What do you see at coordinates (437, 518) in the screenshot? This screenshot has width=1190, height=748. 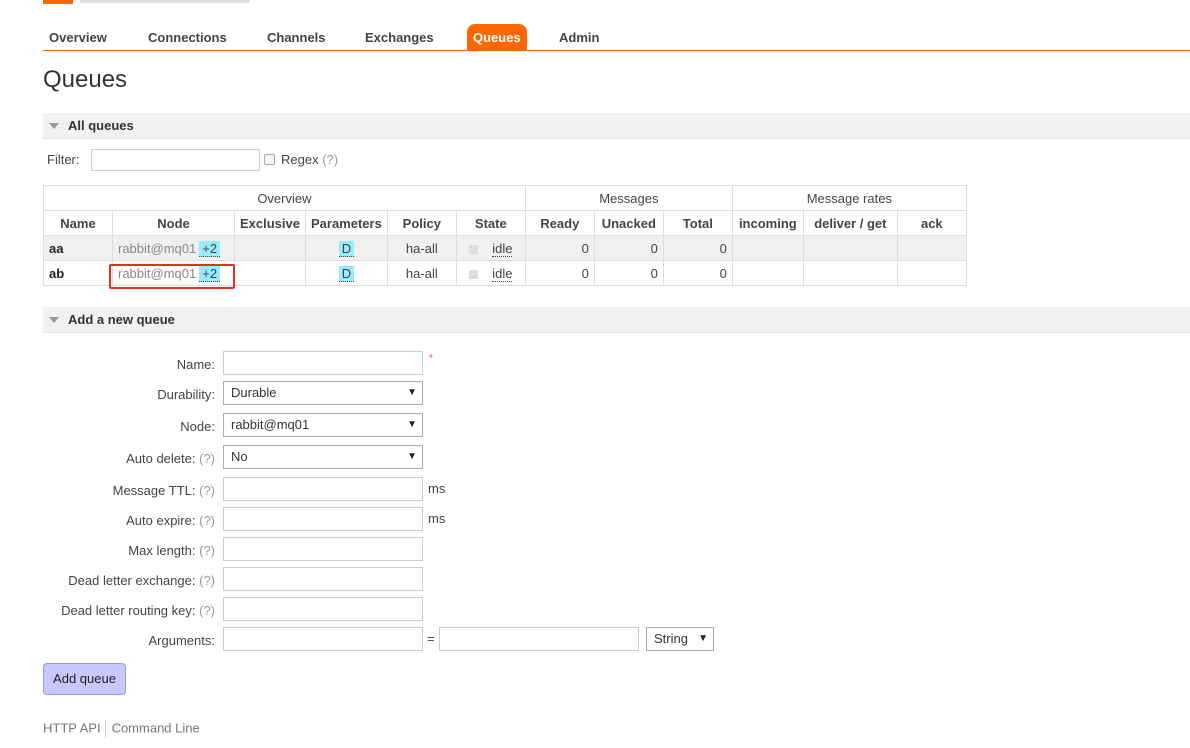 I see `auto-expire-unit: ms` at bounding box center [437, 518].